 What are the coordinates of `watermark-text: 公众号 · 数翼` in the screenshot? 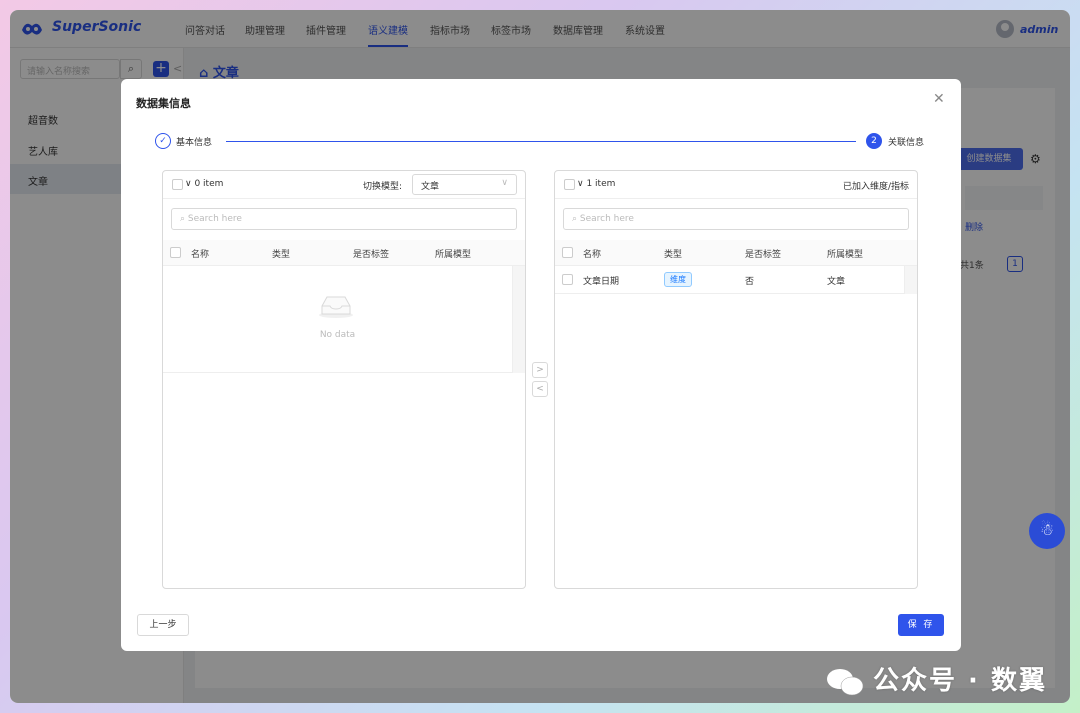 It's located at (960, 681).